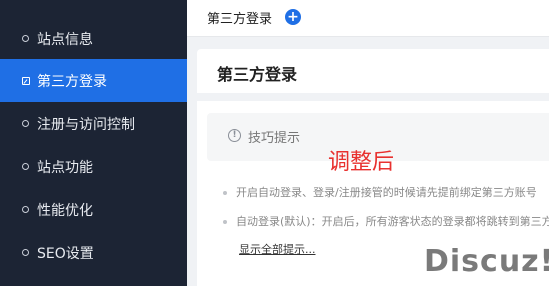  Describe the element at coordinates (368, 18) in the screenshot. I see `top-bar: 第三方登录 +` at that location.